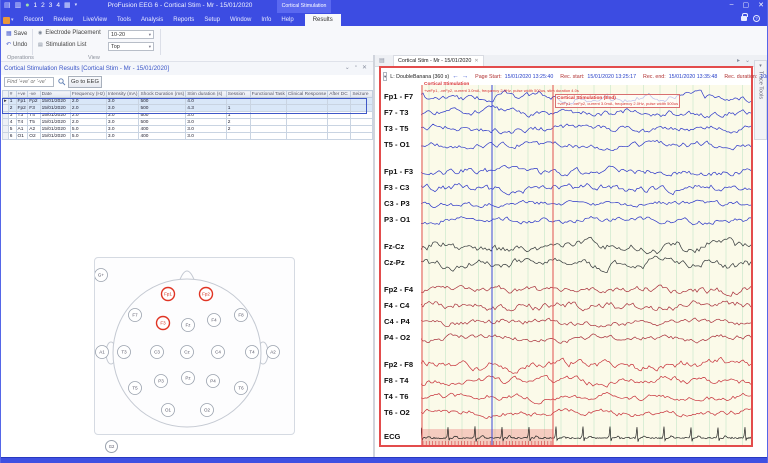  What do you see at coordinates (16, 34) in the screenshot?
I see `save-button: ▦ Save` at bounding box center [16, 34].